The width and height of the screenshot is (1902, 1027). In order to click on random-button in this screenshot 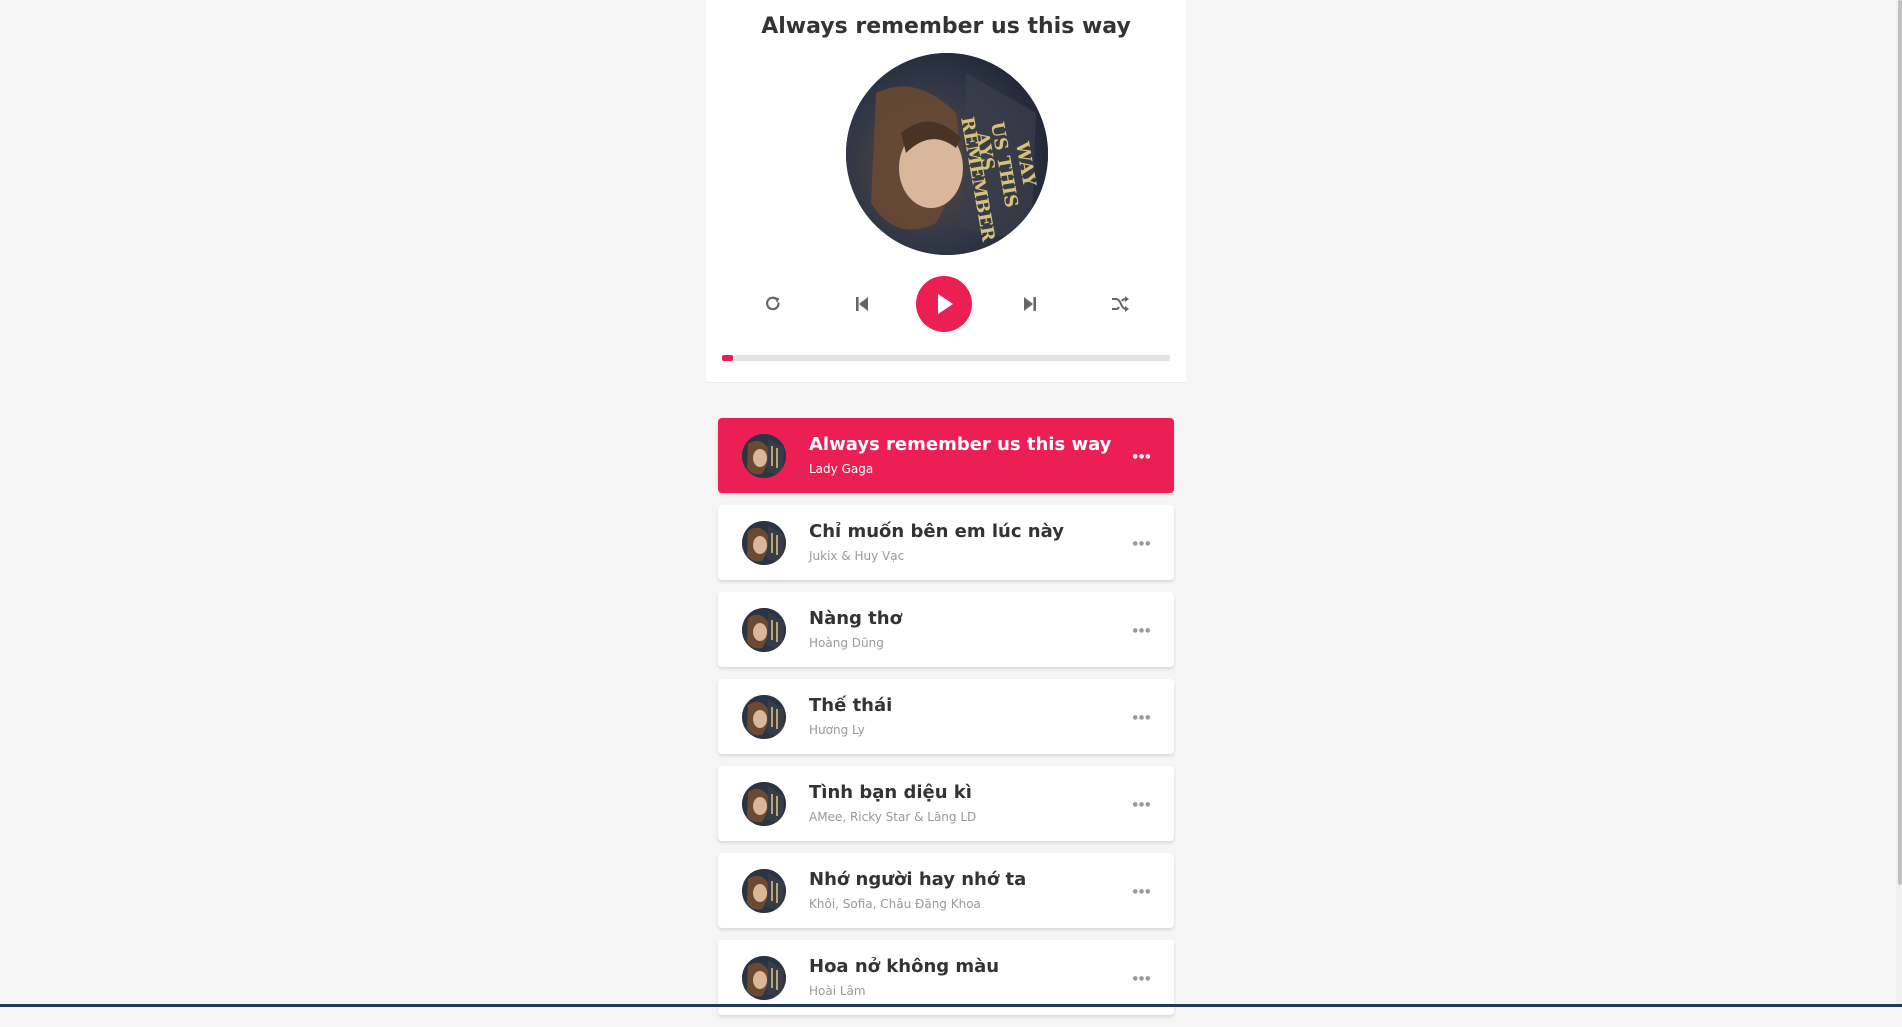, I will do `click(1120, 304)`.